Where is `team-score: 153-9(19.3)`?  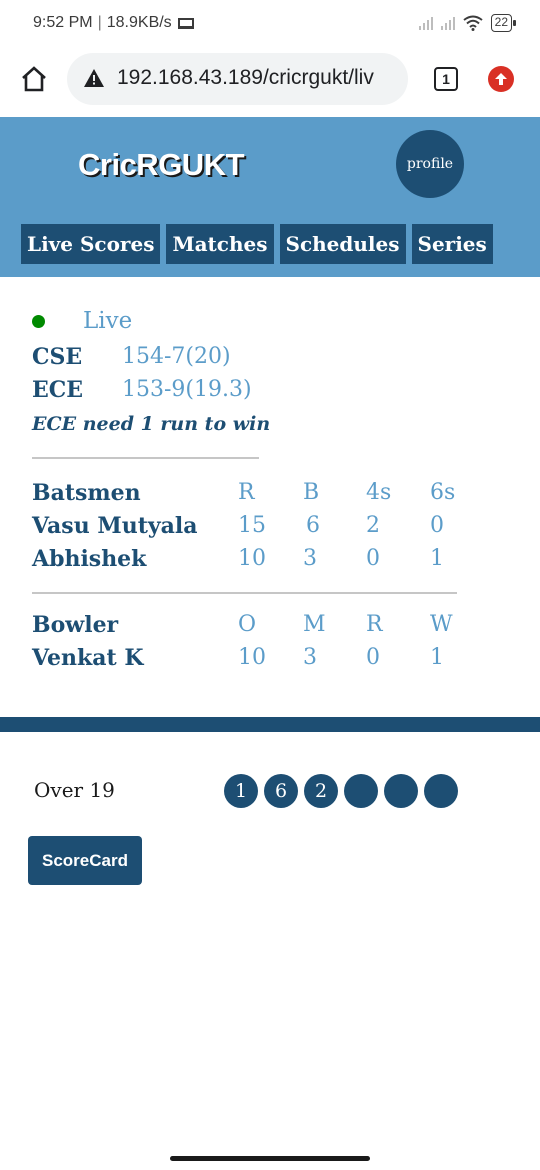
team-score: 153-9(19.3) is located at coordinates (187, 389).